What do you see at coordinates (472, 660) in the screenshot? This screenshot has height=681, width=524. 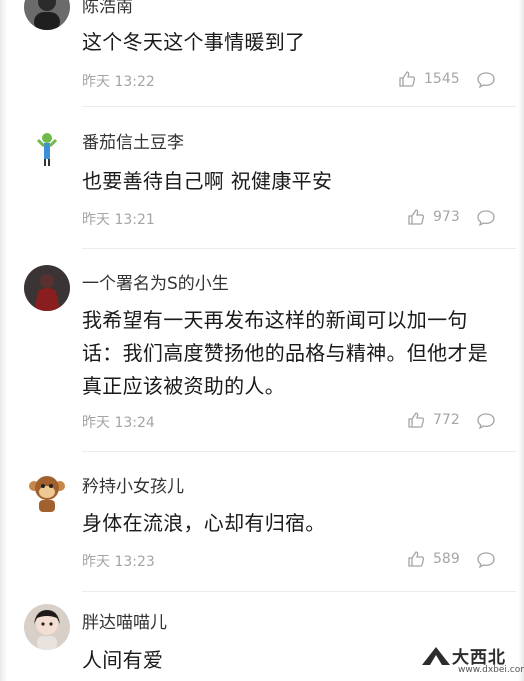 I see `site-watermark: 大西北 www.dxbei.com` at bounding box center [472, 660].